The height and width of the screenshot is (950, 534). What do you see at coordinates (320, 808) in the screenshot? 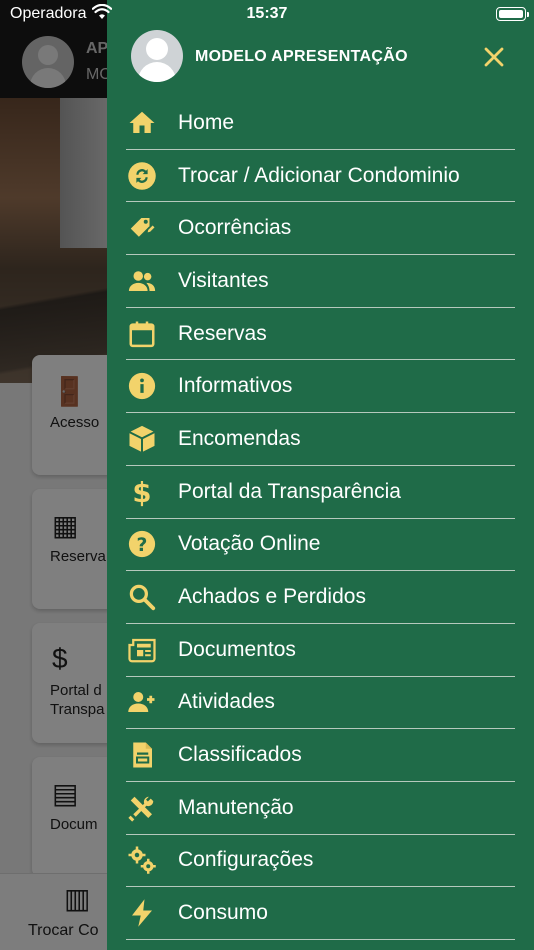
I see `menu-item-manutencao: Manutenção` at bounding box center [320, 808].